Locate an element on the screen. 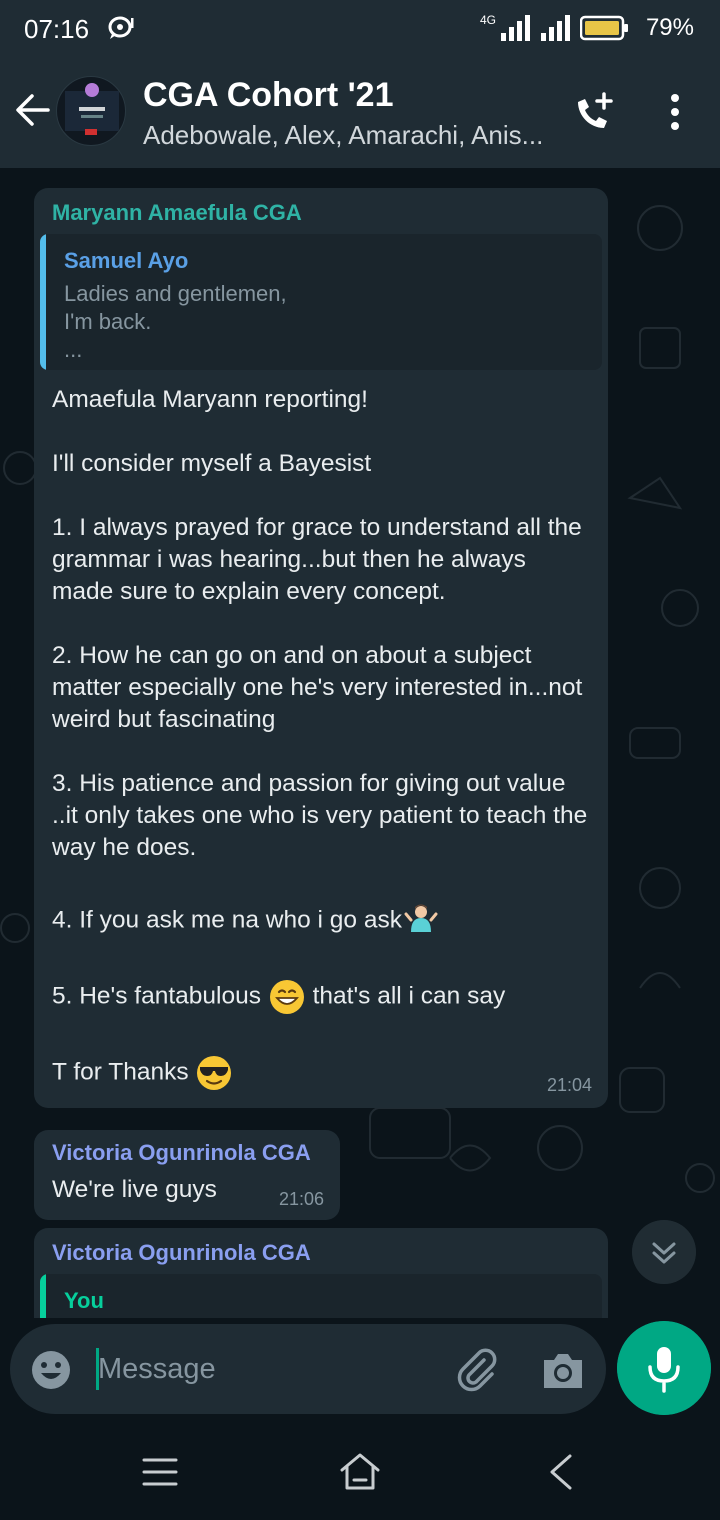 The width and height of the screenshot is (720, 1520). nav-back-icon is located at coordinates (561, 1472).